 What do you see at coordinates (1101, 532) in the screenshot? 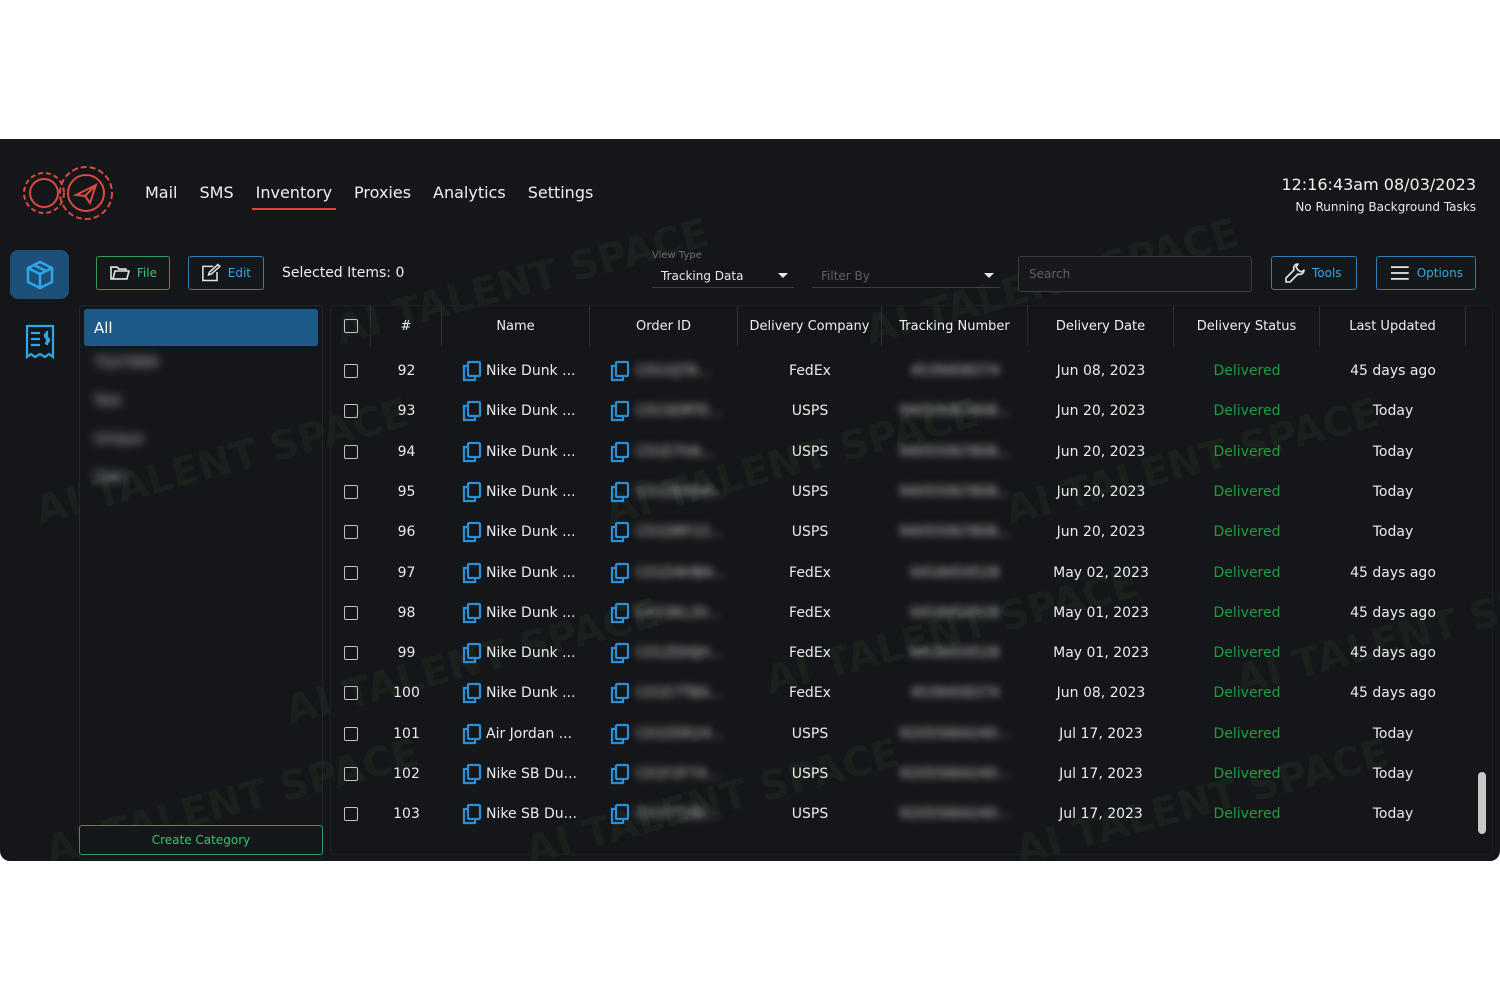
I see `cell-date: Jun 20, 2023` at bounding box center [1101, 532].